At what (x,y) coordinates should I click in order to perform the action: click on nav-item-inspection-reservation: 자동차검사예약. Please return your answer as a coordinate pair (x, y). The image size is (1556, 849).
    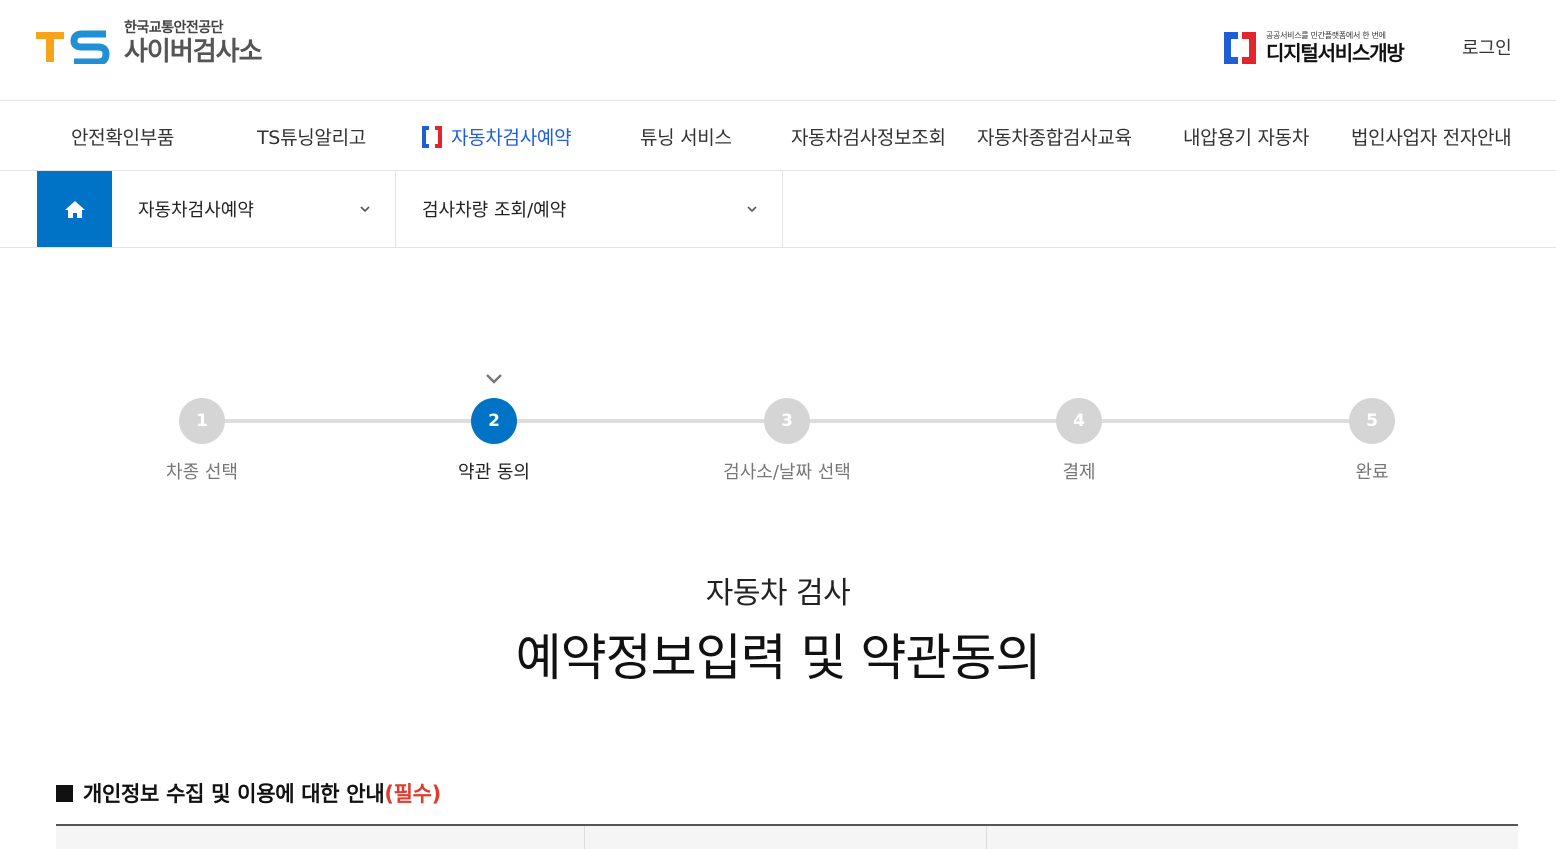
    Looking at the image, I should click on (496, 136).